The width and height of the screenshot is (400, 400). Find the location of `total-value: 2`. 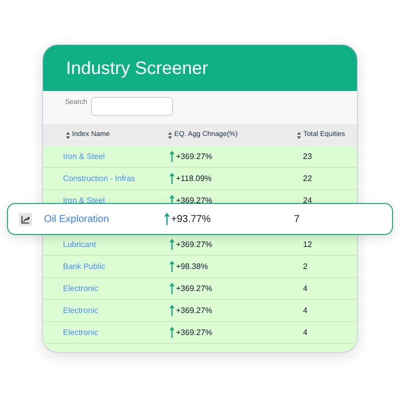

total-value: 2 is located at coordinates (305, 266).